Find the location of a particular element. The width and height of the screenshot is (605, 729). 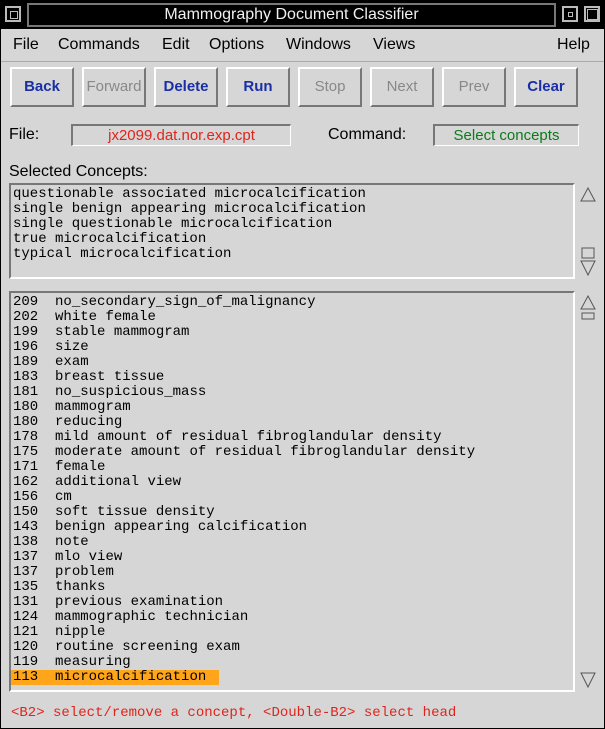

concept-count: 178 is located at coordinates (26, 437).